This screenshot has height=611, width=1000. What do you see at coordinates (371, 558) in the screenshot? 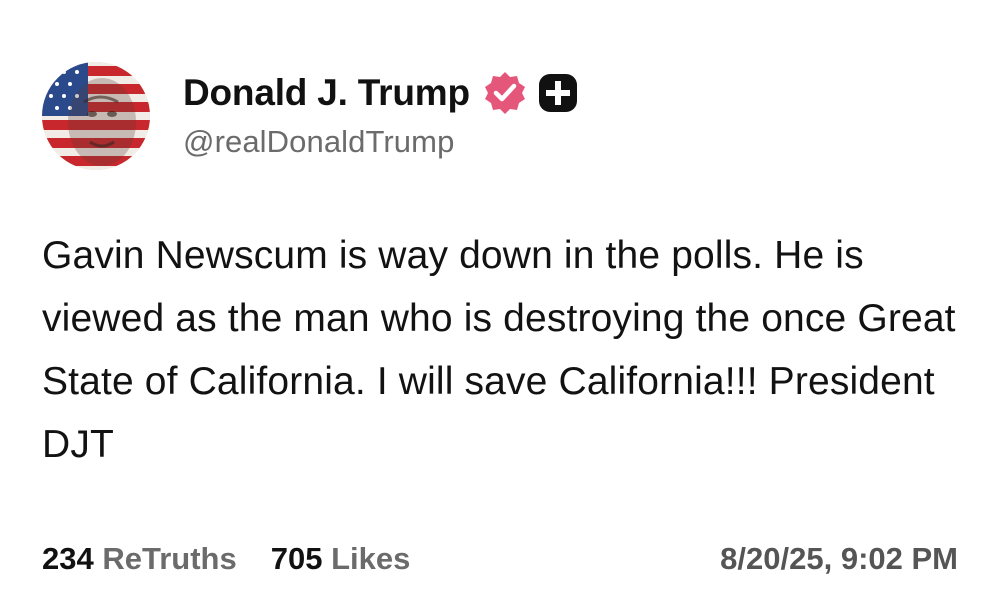
I see `likes-label: Likes` at bounding box center [371, 558].